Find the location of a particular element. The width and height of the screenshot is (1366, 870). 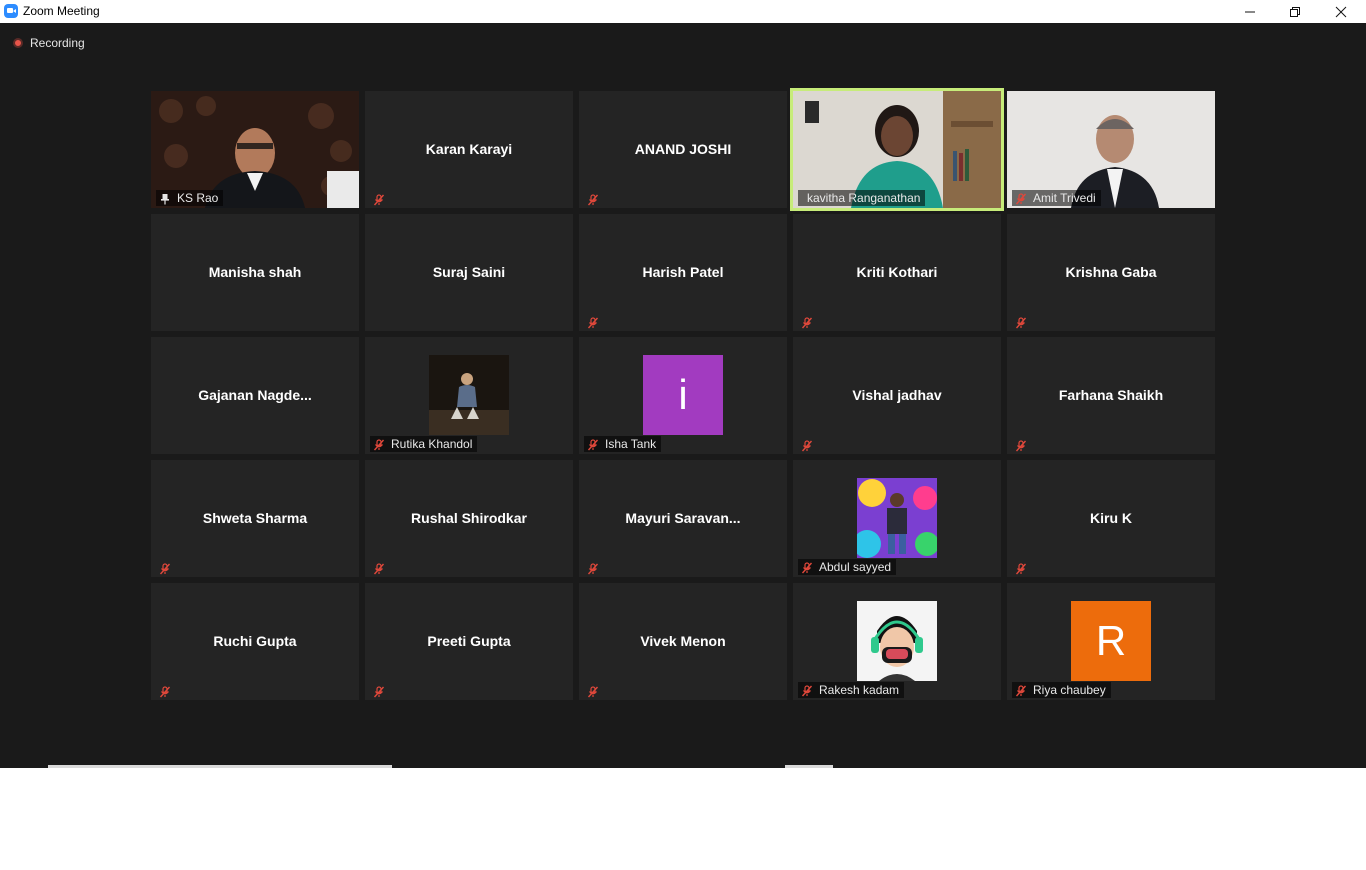

participant-tile: Ruchi Gupta is located at coordinates (255, 641).